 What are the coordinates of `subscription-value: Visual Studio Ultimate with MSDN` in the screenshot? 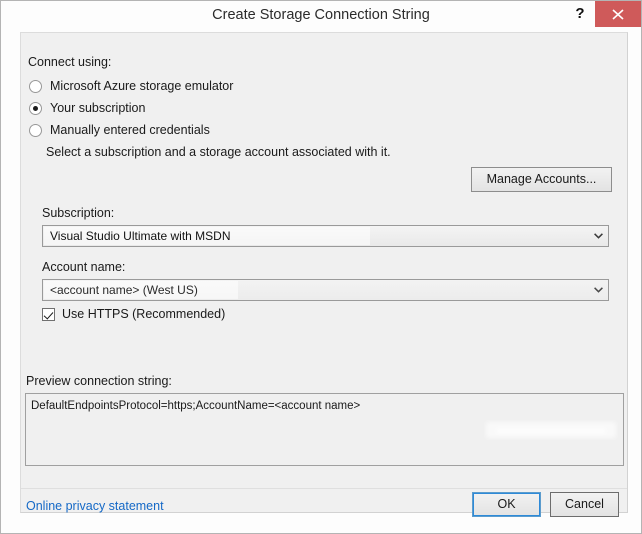 It's located at (140, 236).